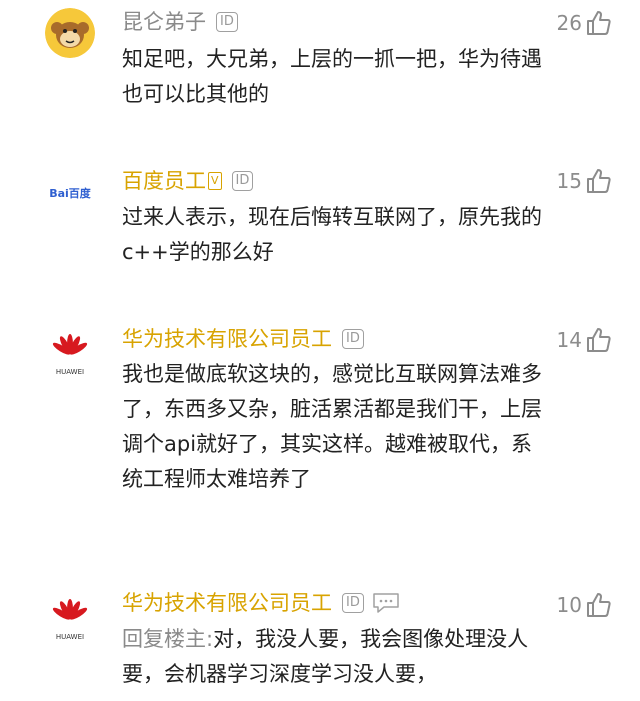  I want to click on staff-verified-badge: V, so click(215, 181).